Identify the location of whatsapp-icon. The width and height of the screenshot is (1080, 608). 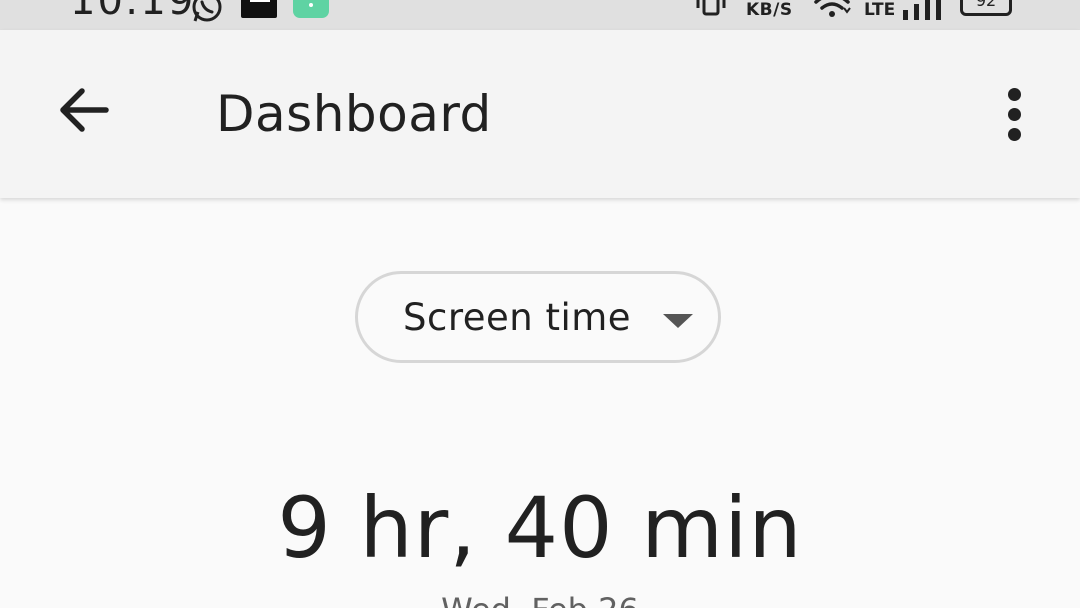
(207, 11).